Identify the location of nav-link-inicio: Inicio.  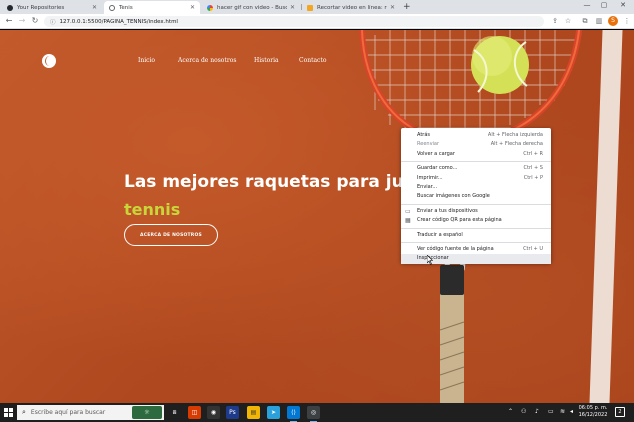
(146, 60).